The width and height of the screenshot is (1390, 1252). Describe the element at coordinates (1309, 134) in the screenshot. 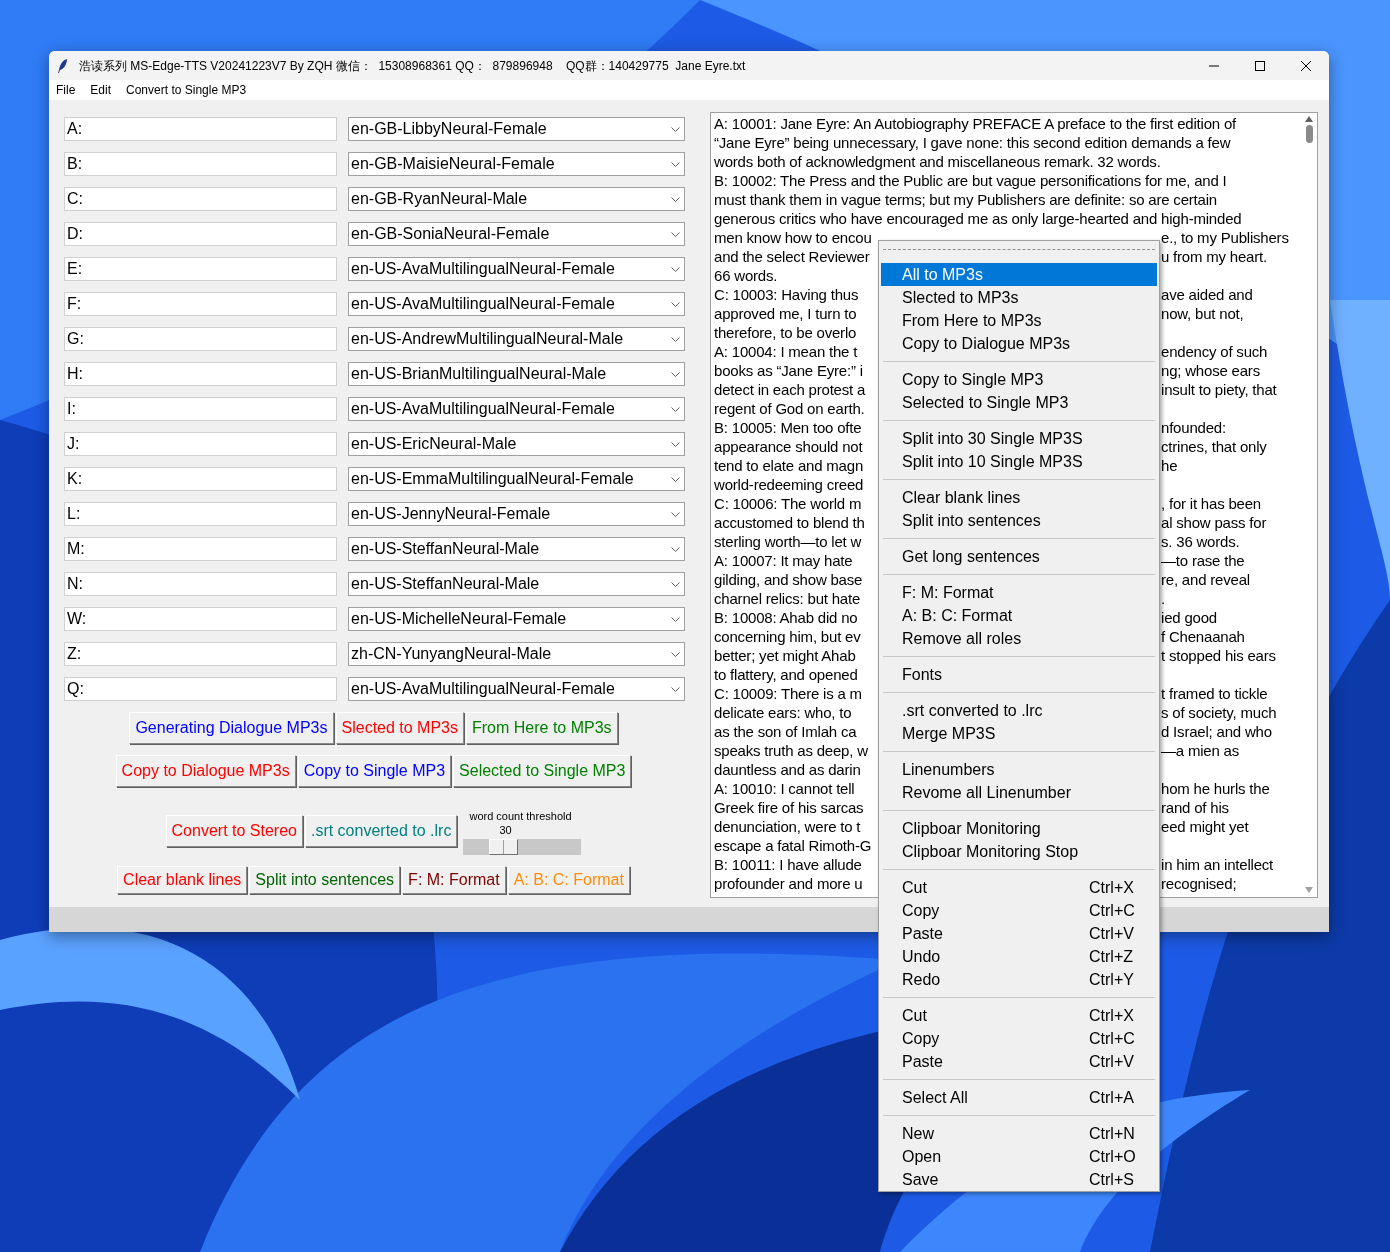

I see `scroll-thumb` at that location.